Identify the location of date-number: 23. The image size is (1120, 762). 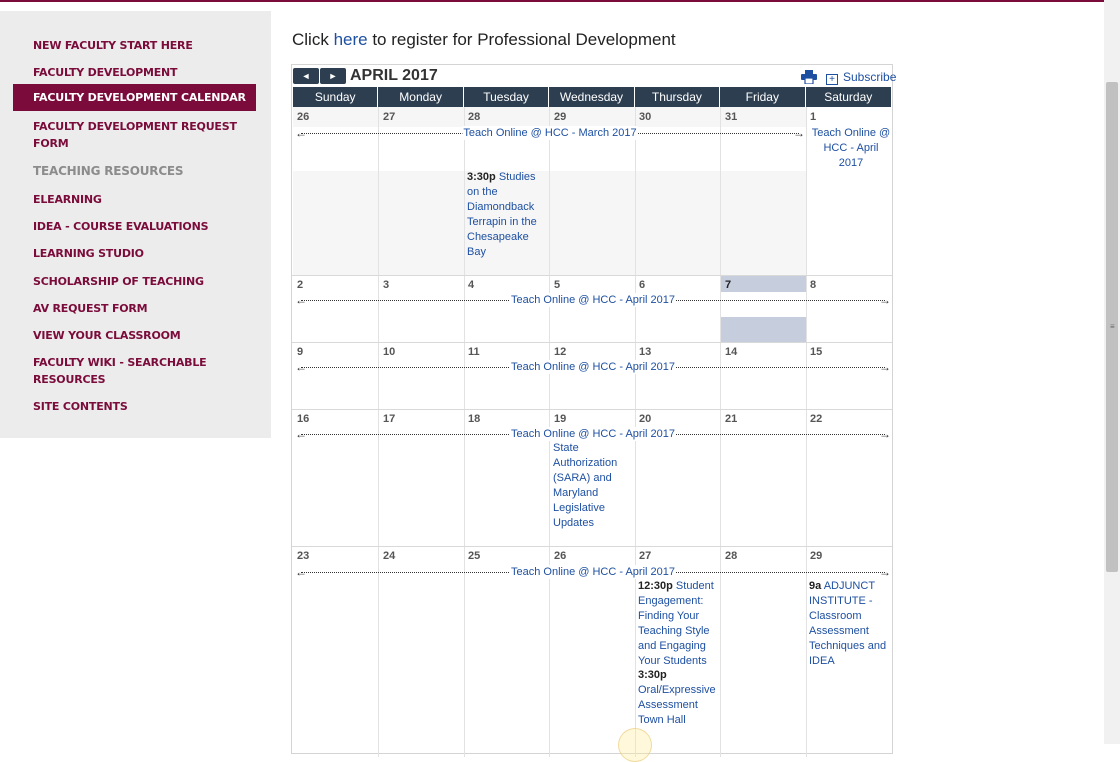
(303, 556).